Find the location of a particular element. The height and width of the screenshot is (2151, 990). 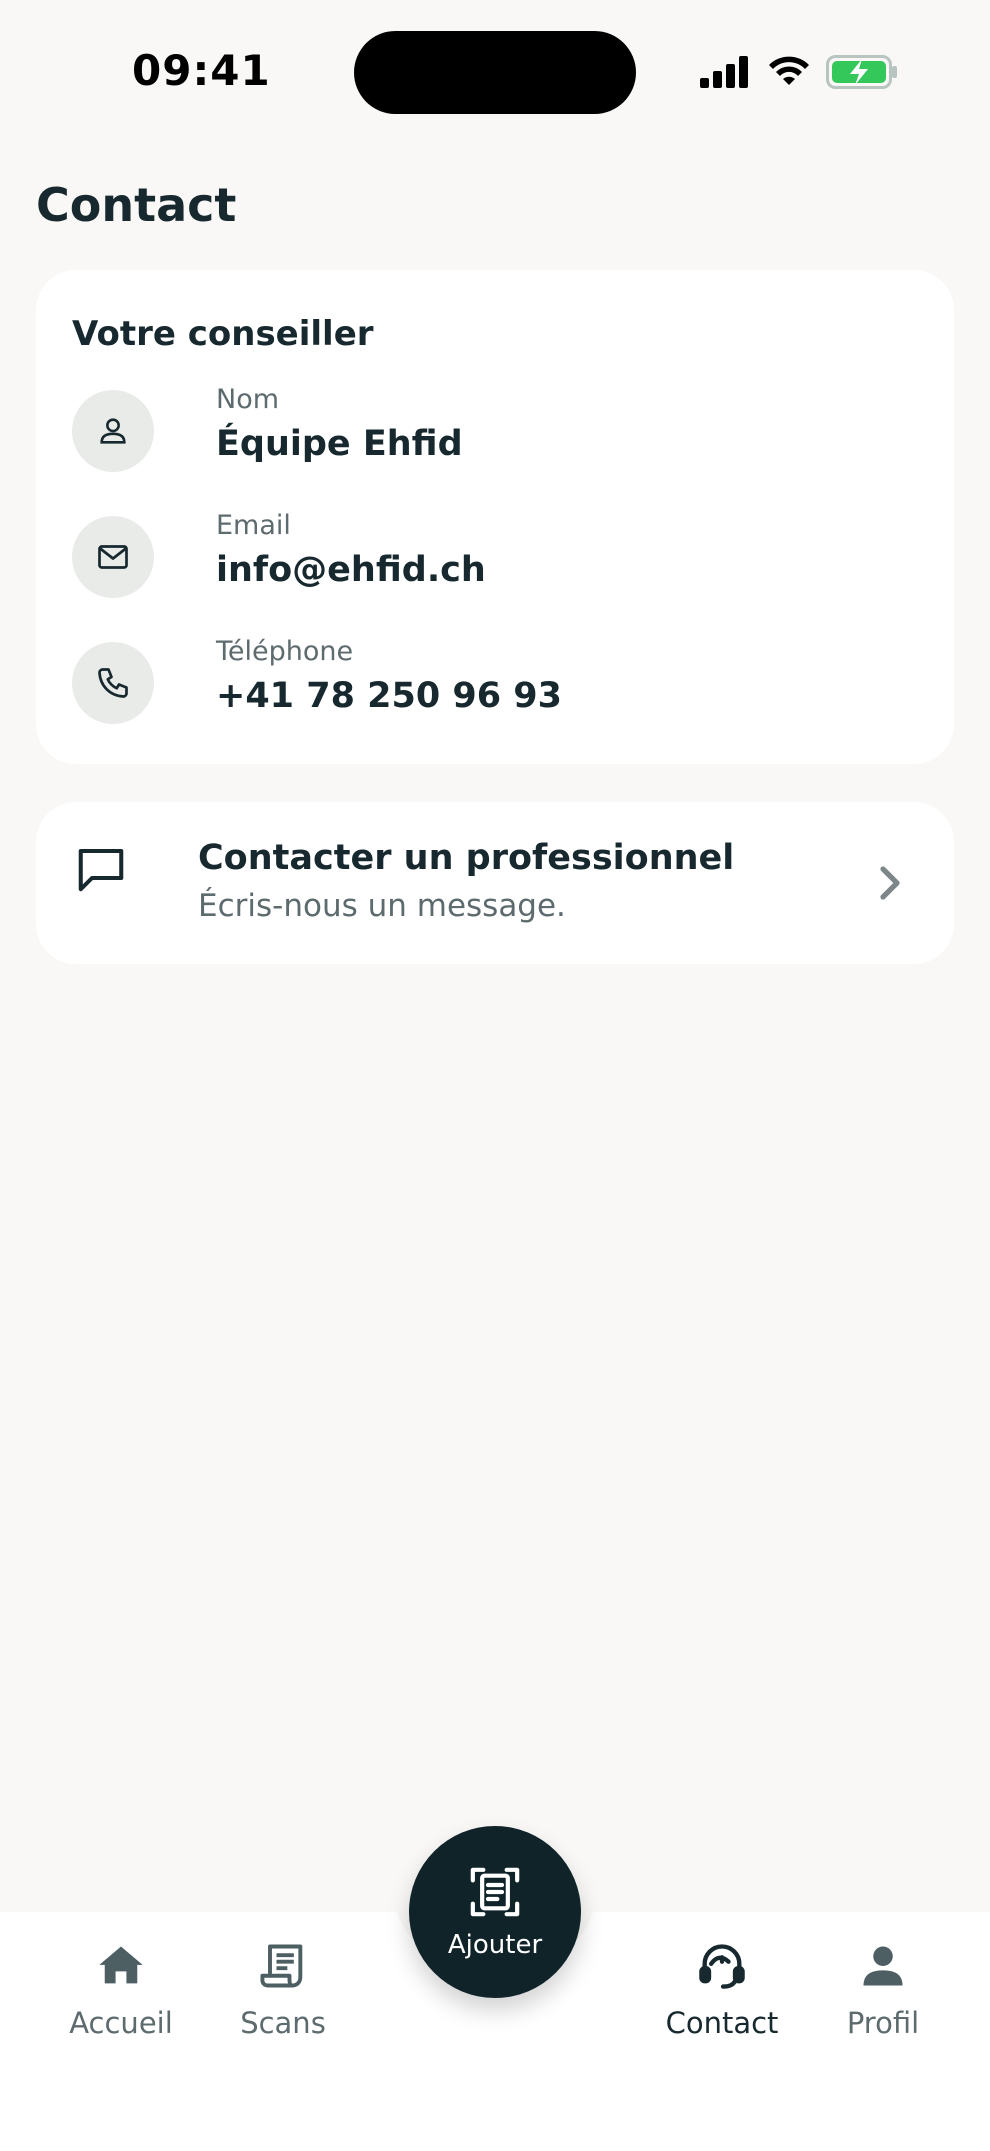

wifi-icon is located at coordinates (789, 70).